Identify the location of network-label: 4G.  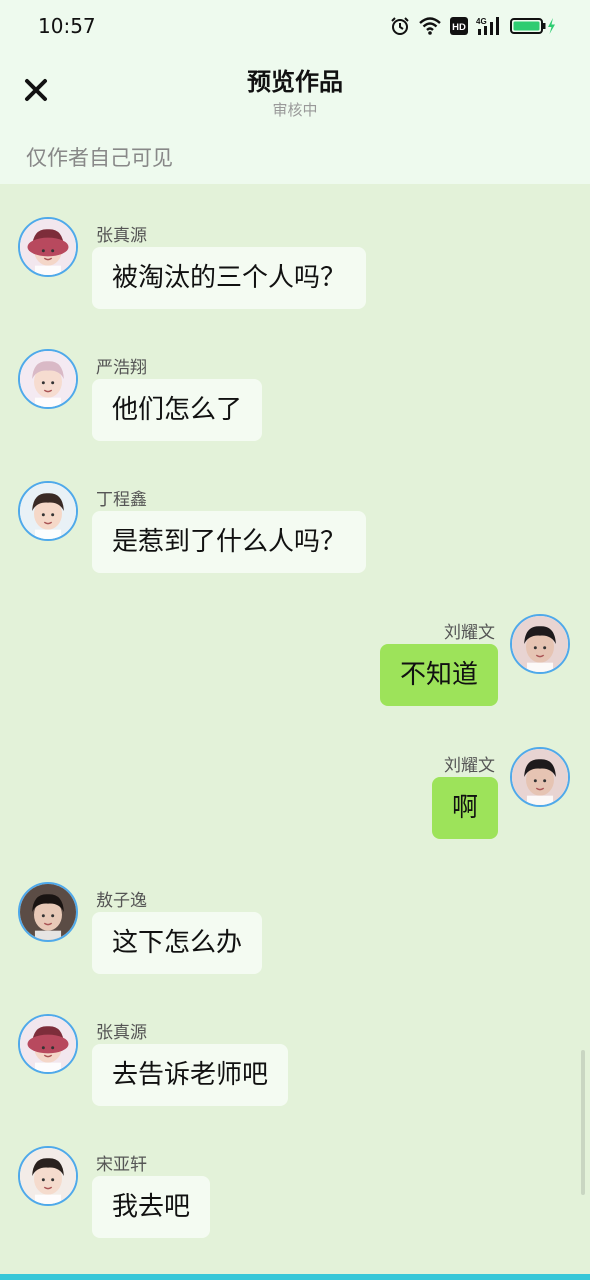
(481, 21).